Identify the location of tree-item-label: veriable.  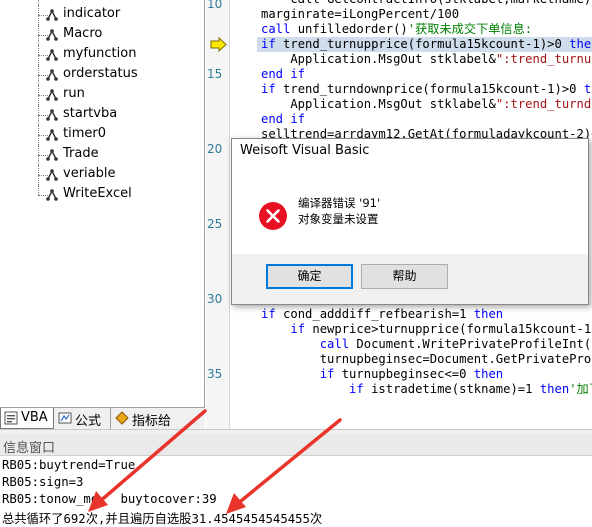
(89, 173).